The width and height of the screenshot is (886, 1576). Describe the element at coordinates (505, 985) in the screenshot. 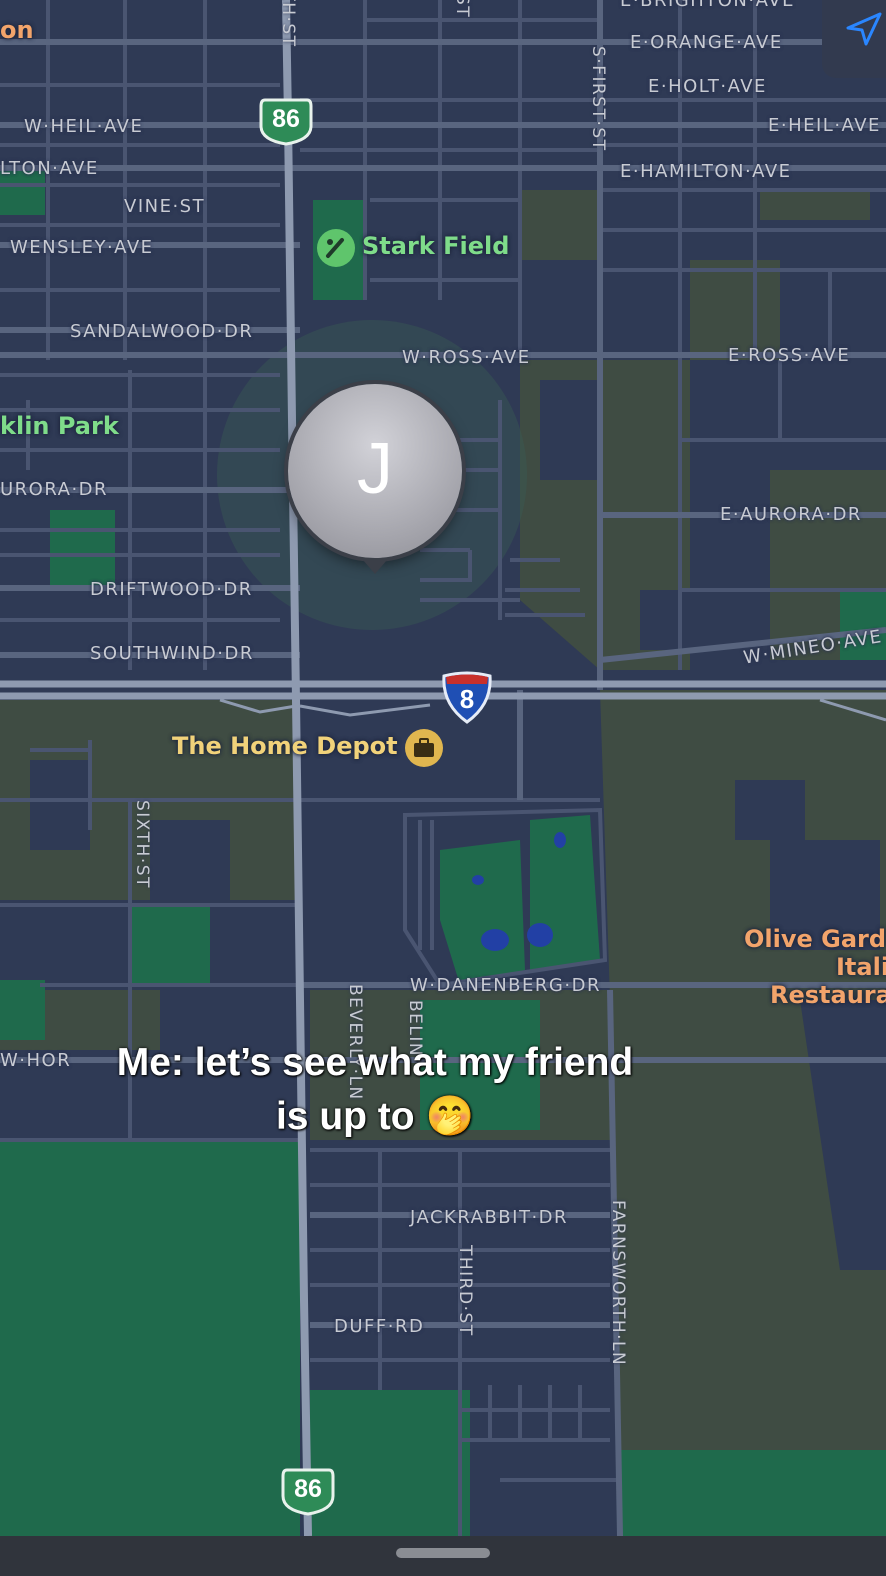

I see `street-label: W·DANENBERG·DR` at that location.